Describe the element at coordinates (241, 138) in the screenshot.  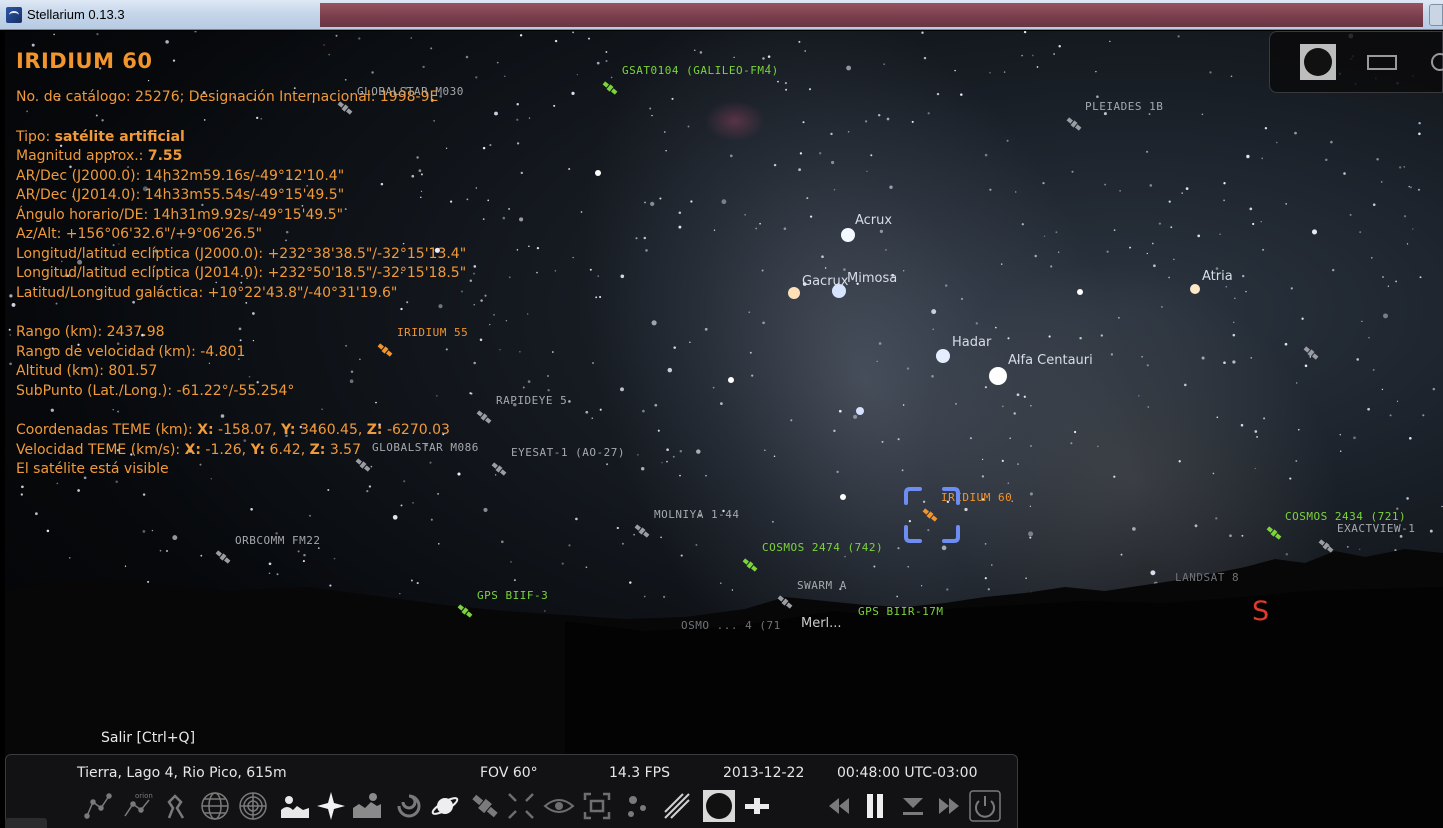
I see `type-line: Tipo: satélite artificial` at that location.